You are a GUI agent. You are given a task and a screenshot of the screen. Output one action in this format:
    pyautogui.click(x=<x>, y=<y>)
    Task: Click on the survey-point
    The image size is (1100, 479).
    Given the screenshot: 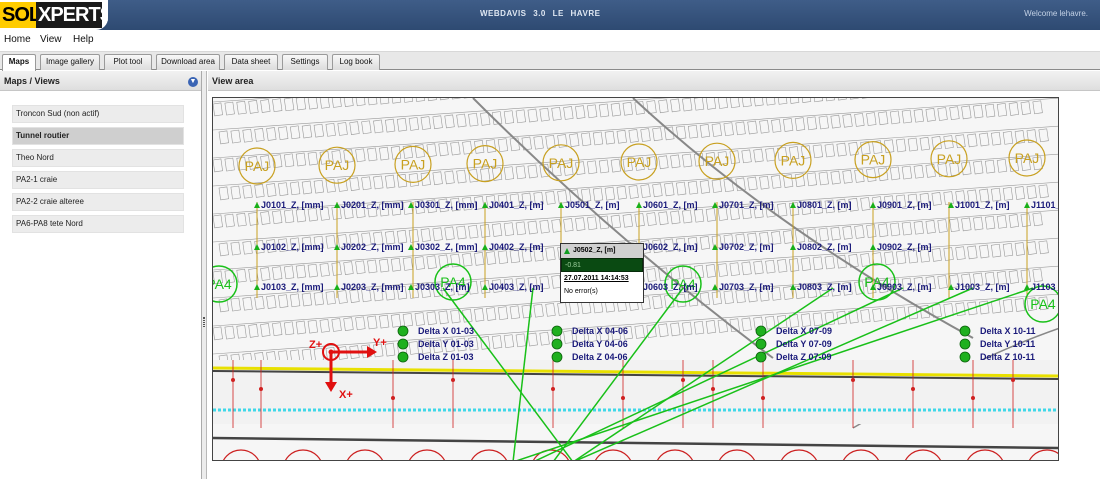 What is the action you would take?
    pyautogui.click(x=453, y=380)
    